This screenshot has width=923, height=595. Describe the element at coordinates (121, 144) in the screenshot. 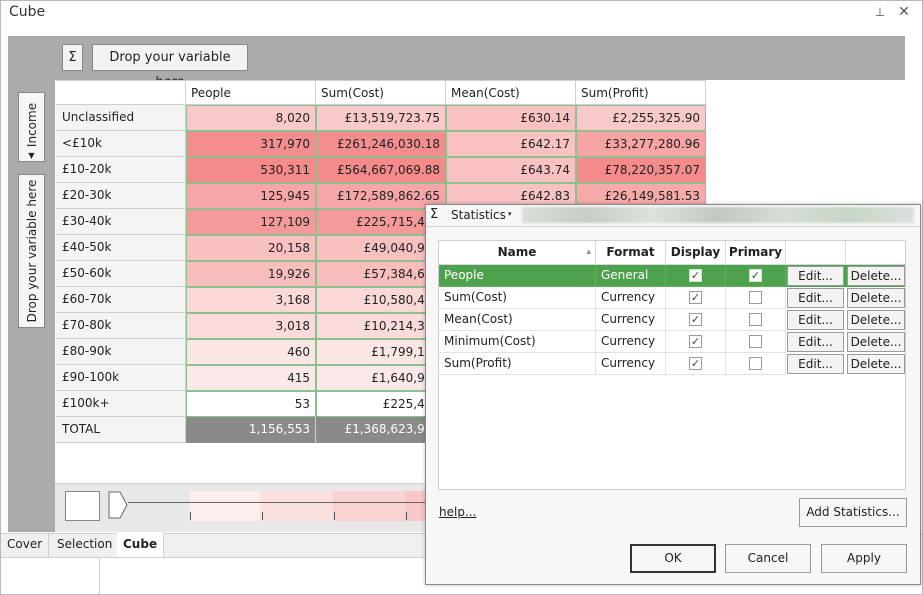

I see `row-header: <£10k` at that location.